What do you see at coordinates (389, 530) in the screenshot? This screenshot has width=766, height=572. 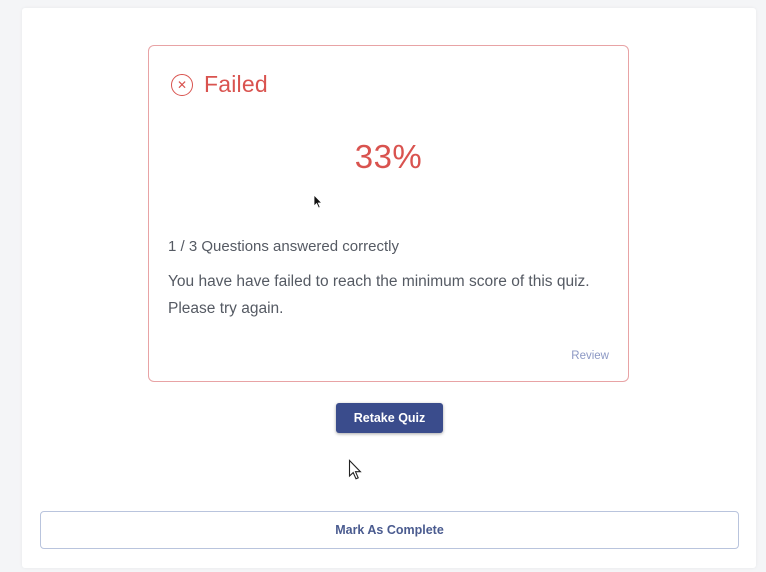 I see `mark-as-complete-button: Mark As Complete` at bounding box center [389, 530].